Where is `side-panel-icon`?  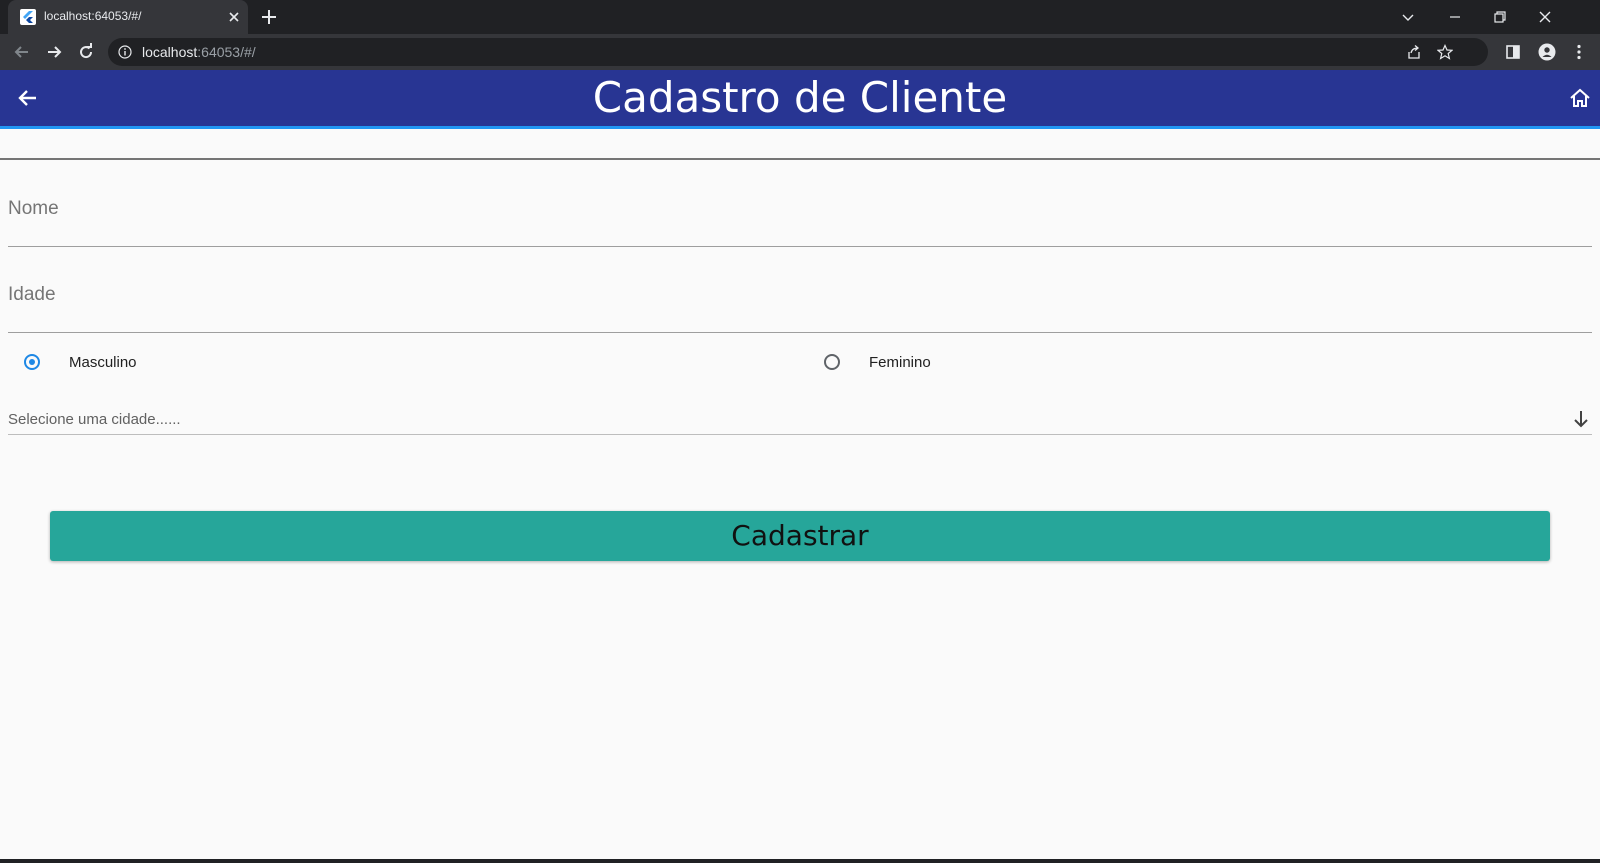
side-panel-icon is located at coordinates (1513, 52).